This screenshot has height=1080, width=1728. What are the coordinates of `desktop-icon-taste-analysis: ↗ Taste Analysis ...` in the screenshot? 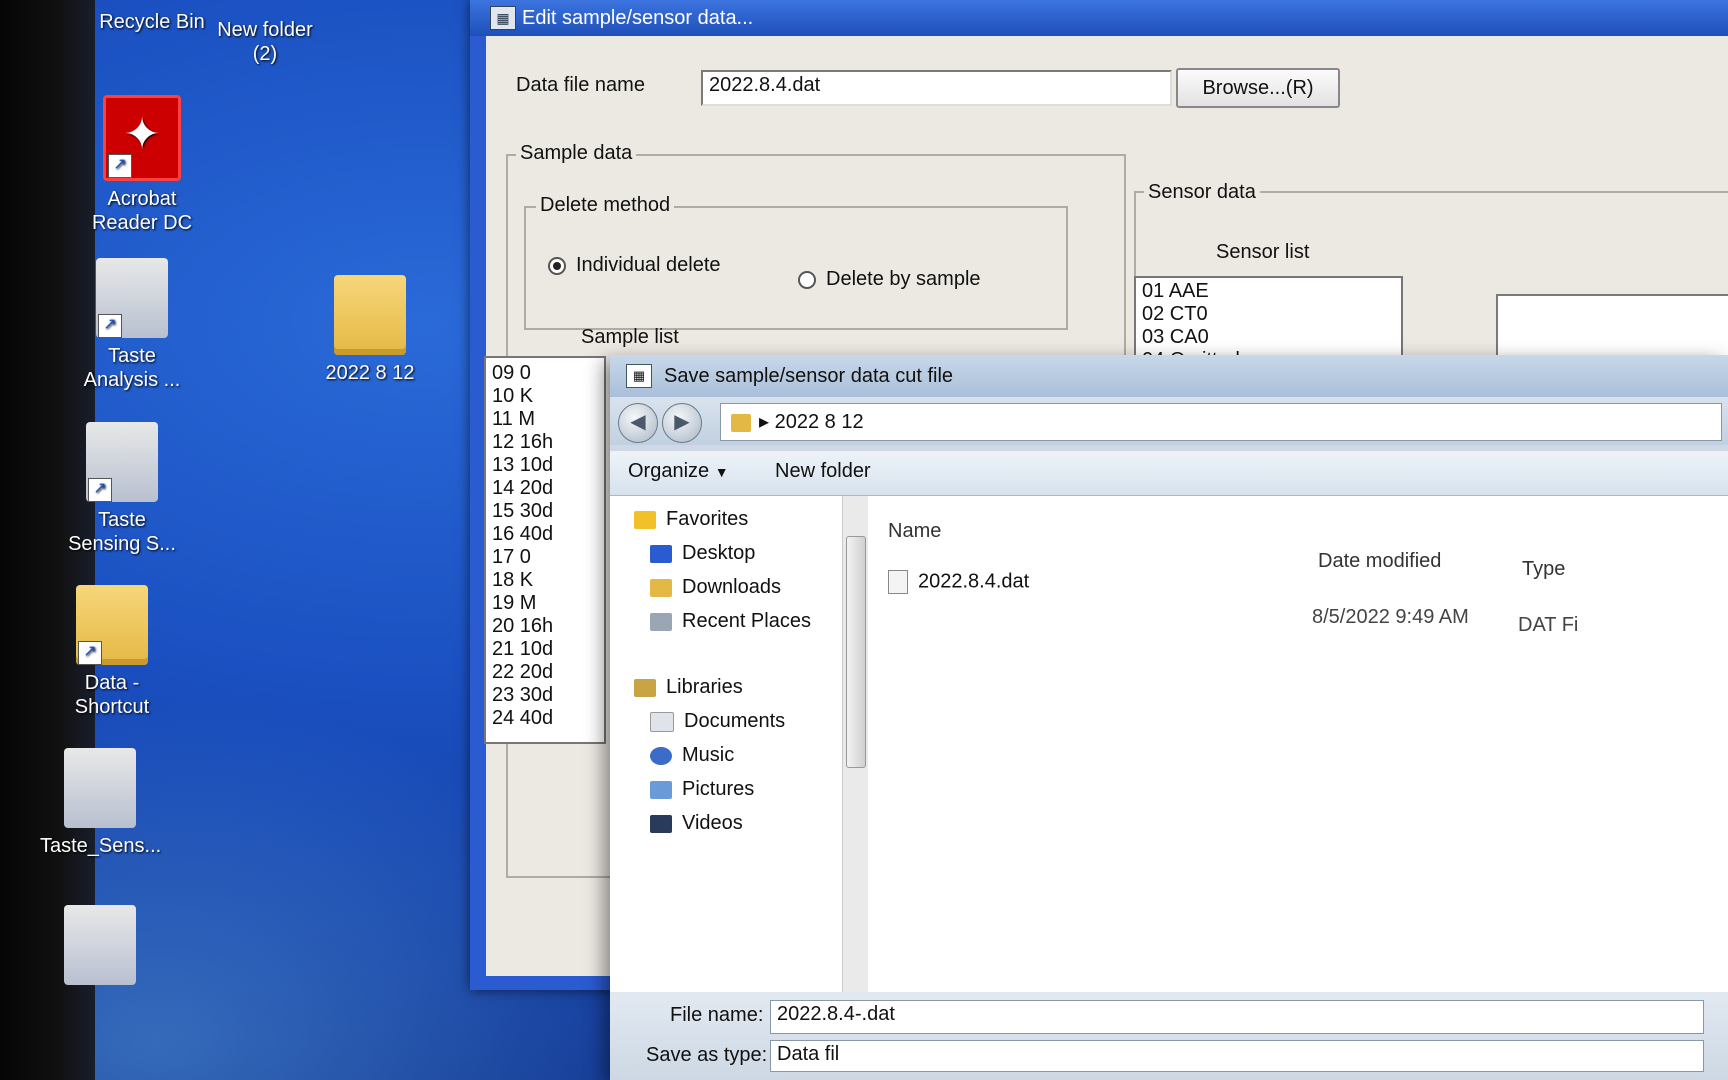 It's located at (132, 325).